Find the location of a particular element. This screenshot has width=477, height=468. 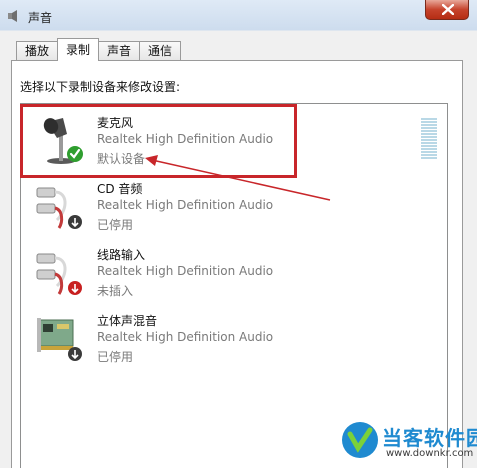

sound-card-icon is located at coordinates (59, 339).